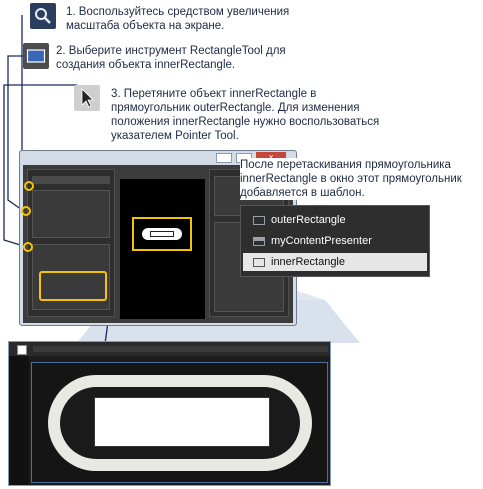  I want to click on marker-step2, so click(26, 211).